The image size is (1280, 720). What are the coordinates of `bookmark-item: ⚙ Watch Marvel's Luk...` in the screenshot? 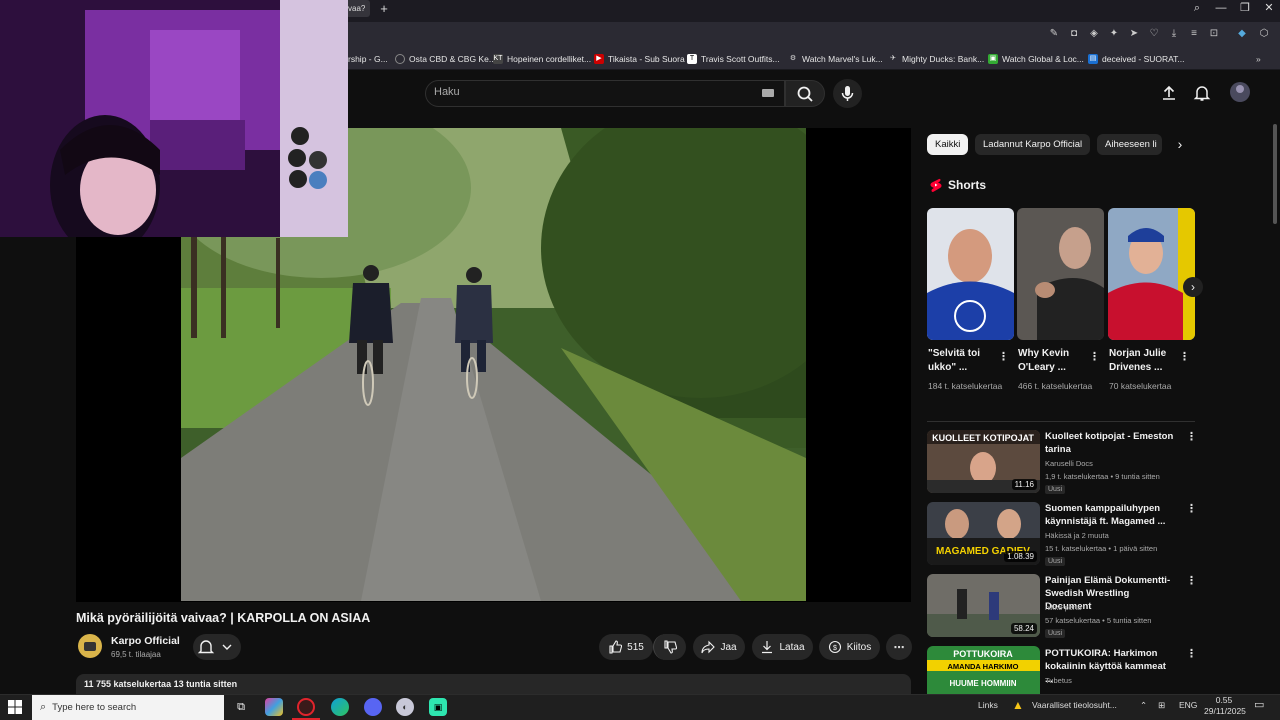 It's located at (835, 59).